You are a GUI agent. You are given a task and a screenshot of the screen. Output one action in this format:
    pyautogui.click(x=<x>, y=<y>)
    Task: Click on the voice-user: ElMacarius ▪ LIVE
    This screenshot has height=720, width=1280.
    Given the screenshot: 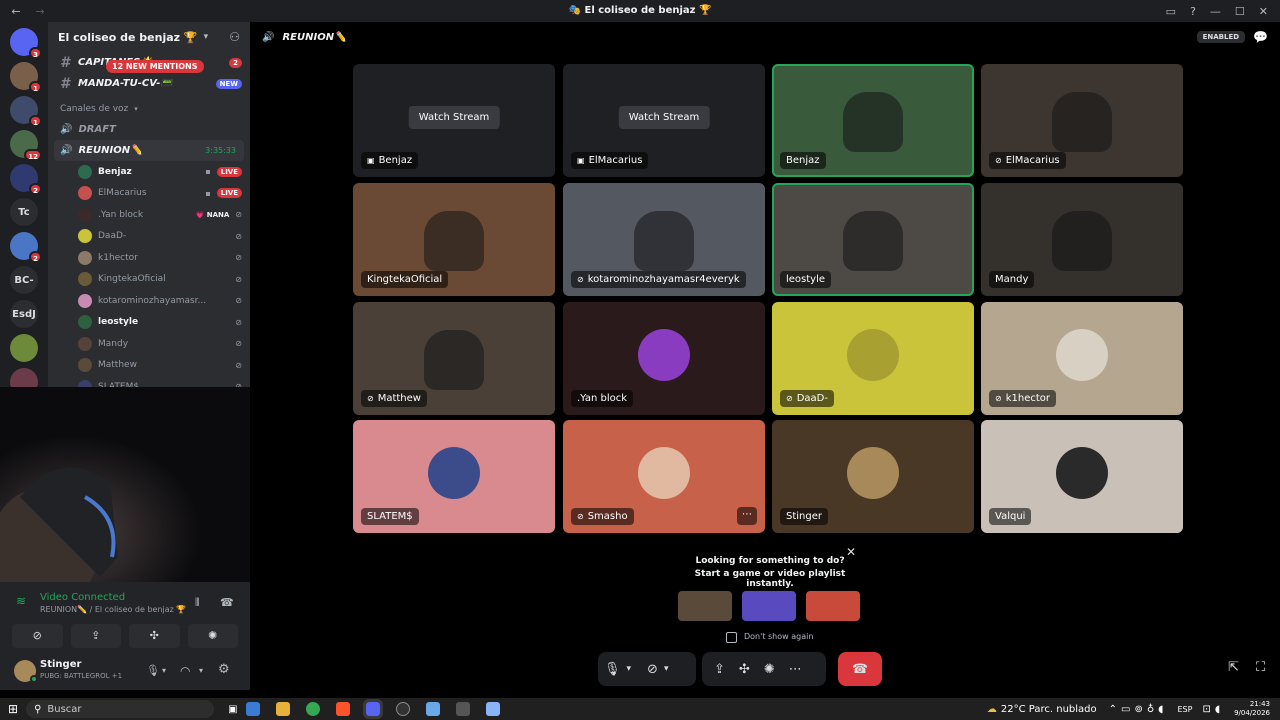 What is the action you would take?
    pyautogui.click(x=149, y=194)
    